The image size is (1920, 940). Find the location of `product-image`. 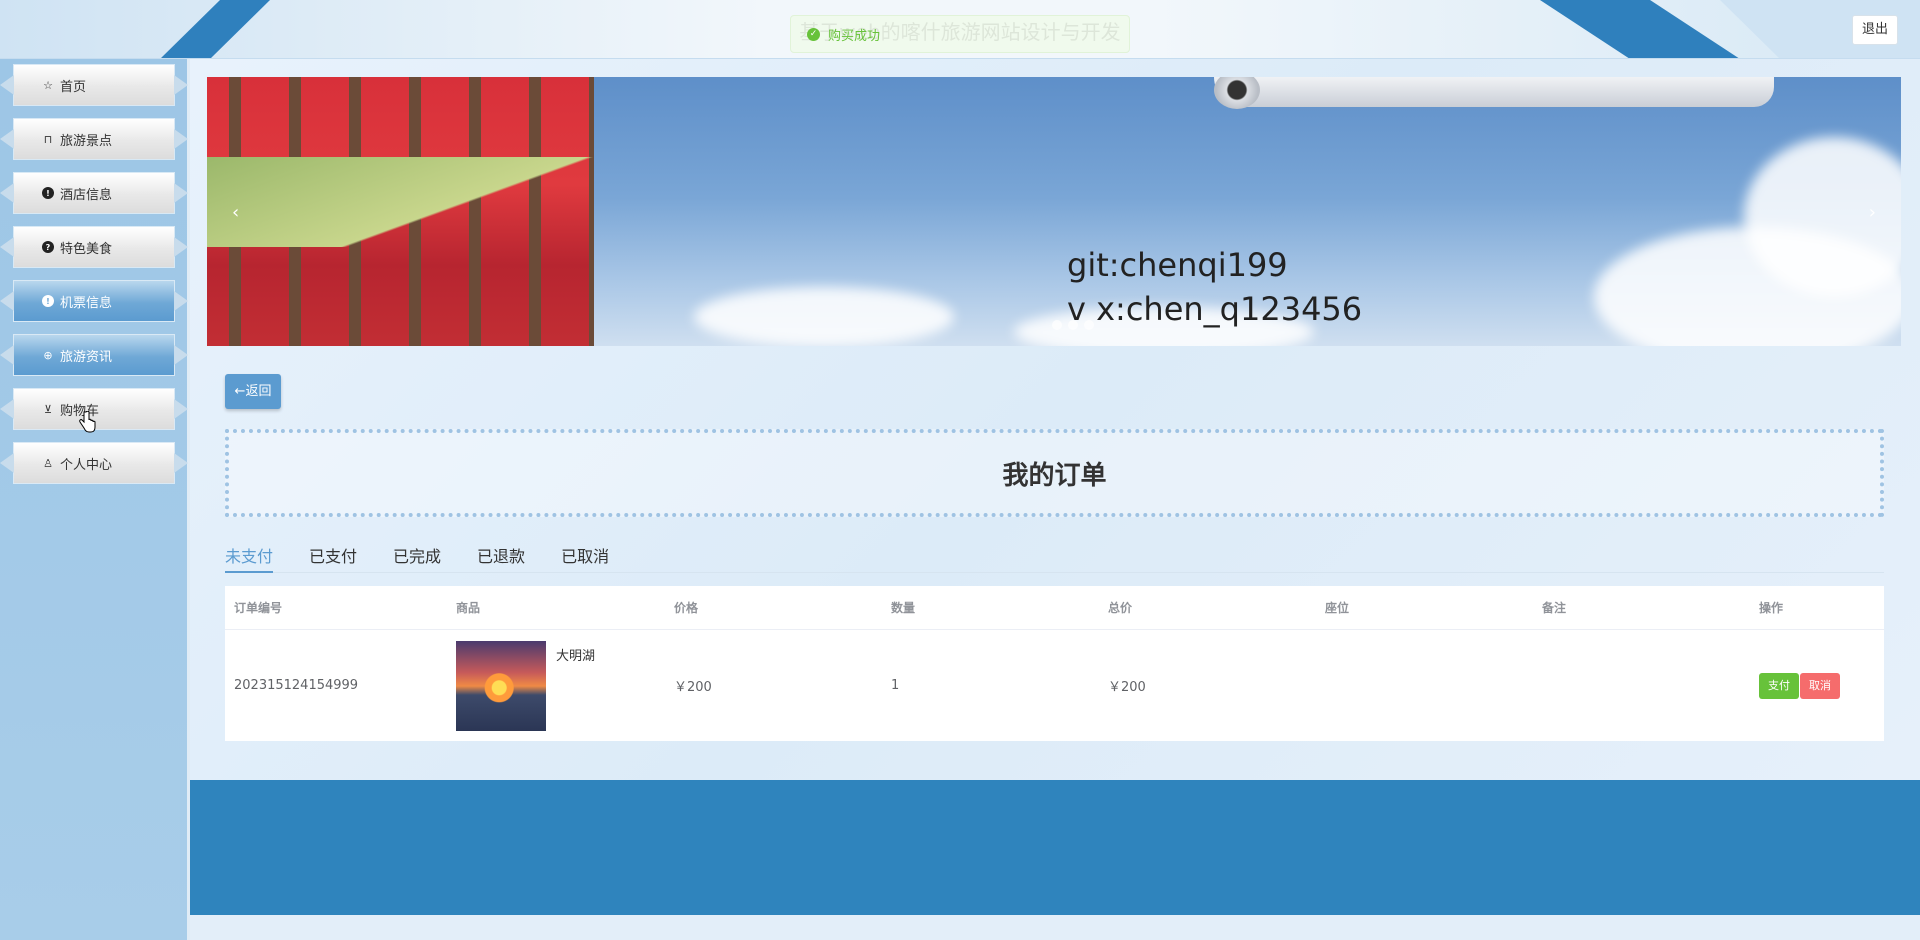

product-image is located at coordinates (501, 685).